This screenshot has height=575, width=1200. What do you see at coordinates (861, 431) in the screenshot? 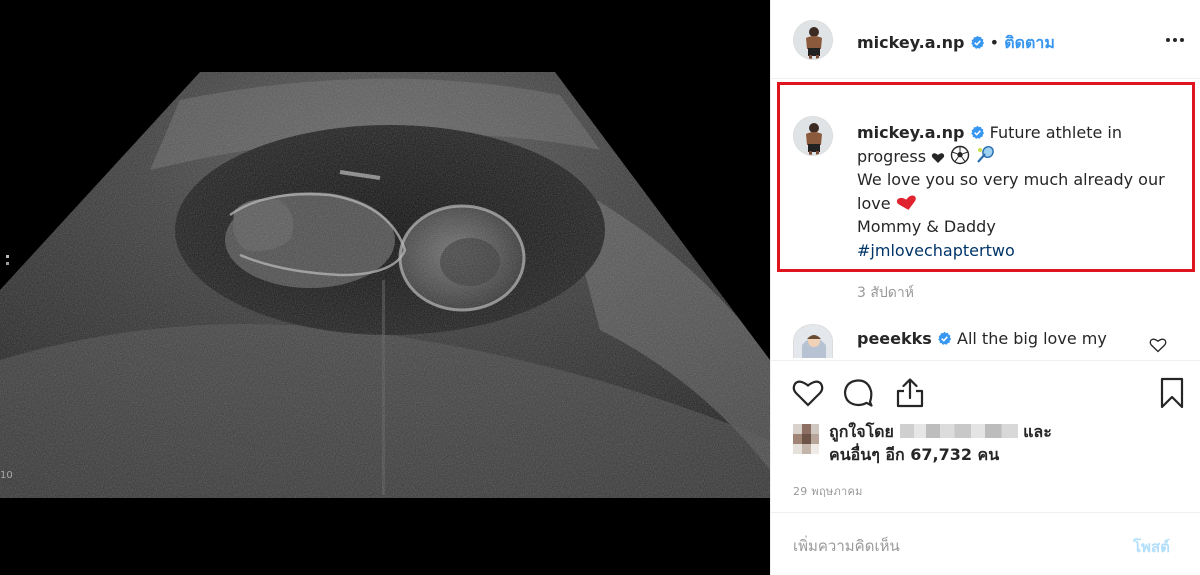
I see `liked-by-label: ถูกใจโดย` at bounding box center [861, 431].